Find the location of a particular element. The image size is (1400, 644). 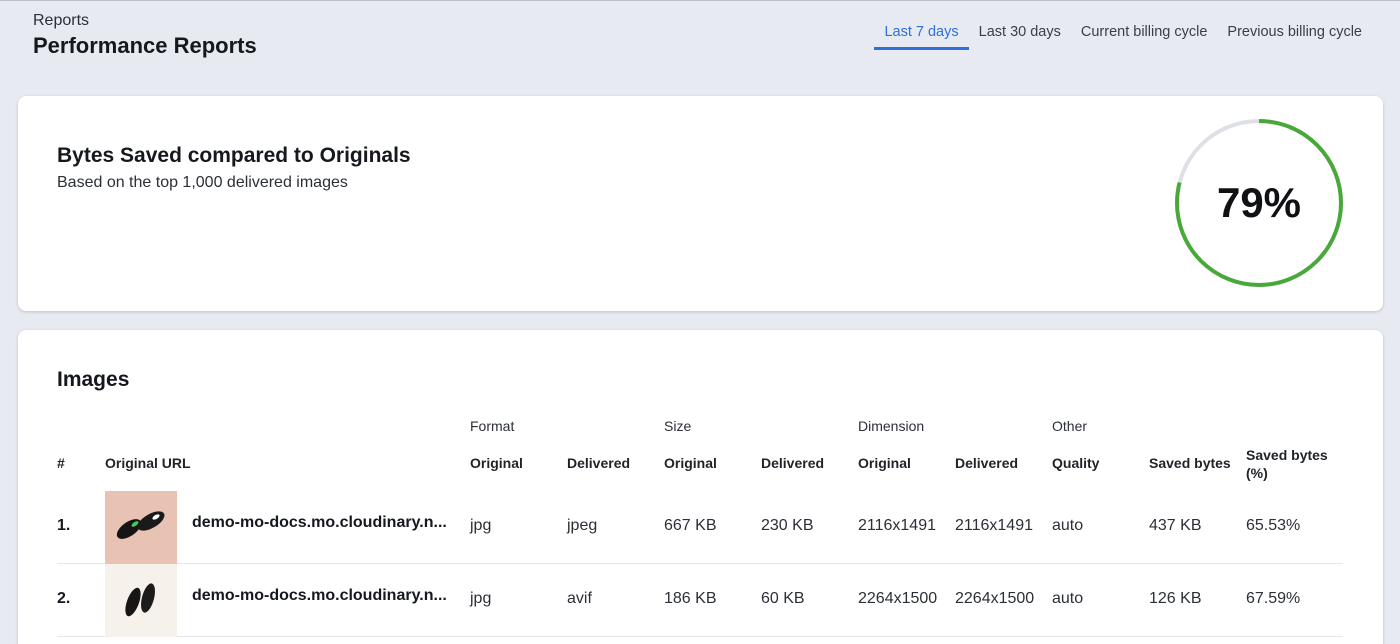

tab-previous-billing-cycle: Previous billing cycle is located at coordinates (1294, 35).